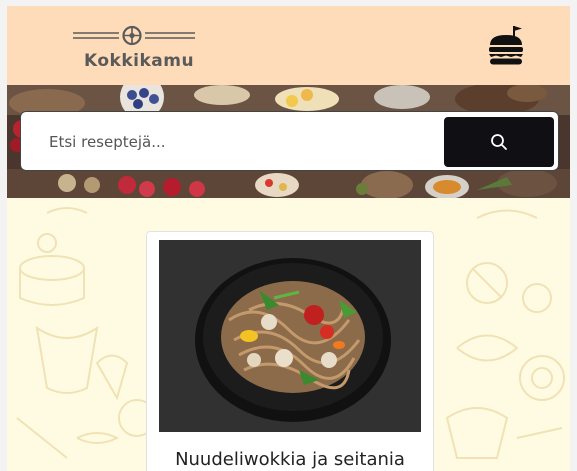 Image resolution: width=577 pixels, height=471 pixels. I want to click on search-input, so click(239, 142).